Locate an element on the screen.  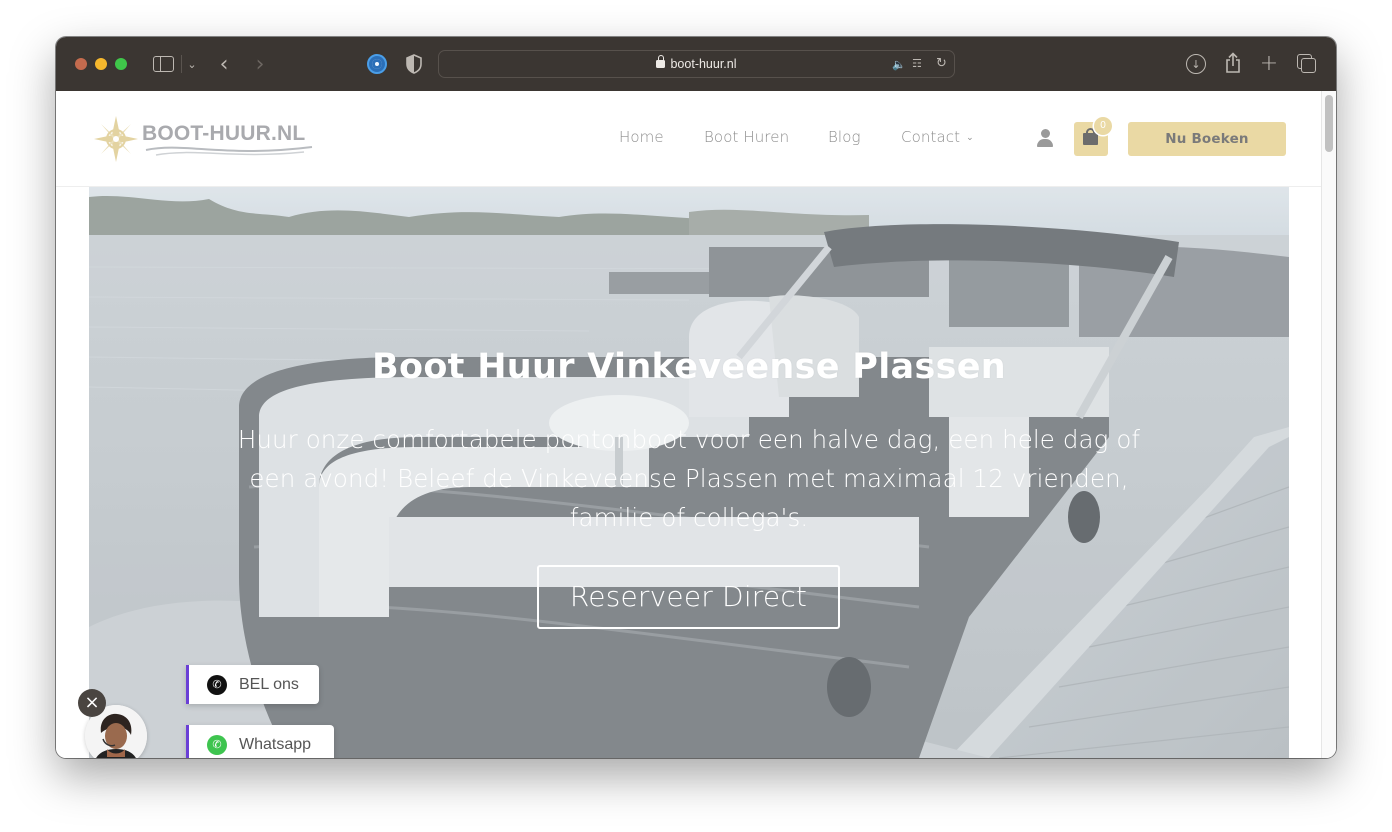
translate-icon: ☶ is located at coordinates (917, 63).